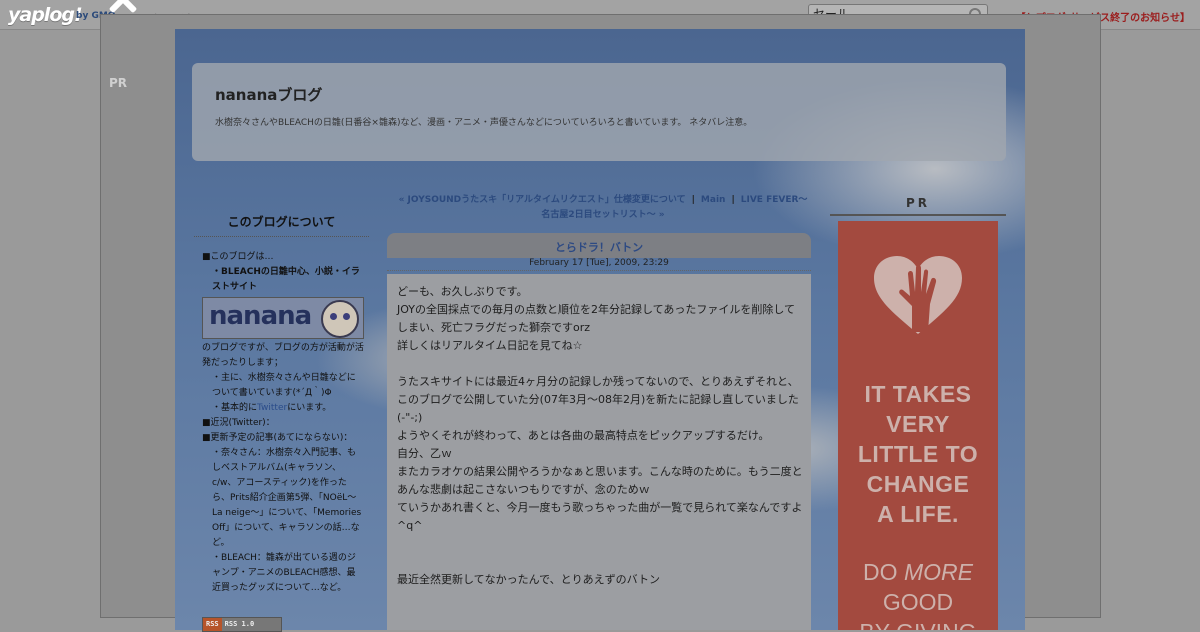 This screenshot has height=632, width=1200. I want to click on ad-subline-line: GOOD, so click(918, 602).